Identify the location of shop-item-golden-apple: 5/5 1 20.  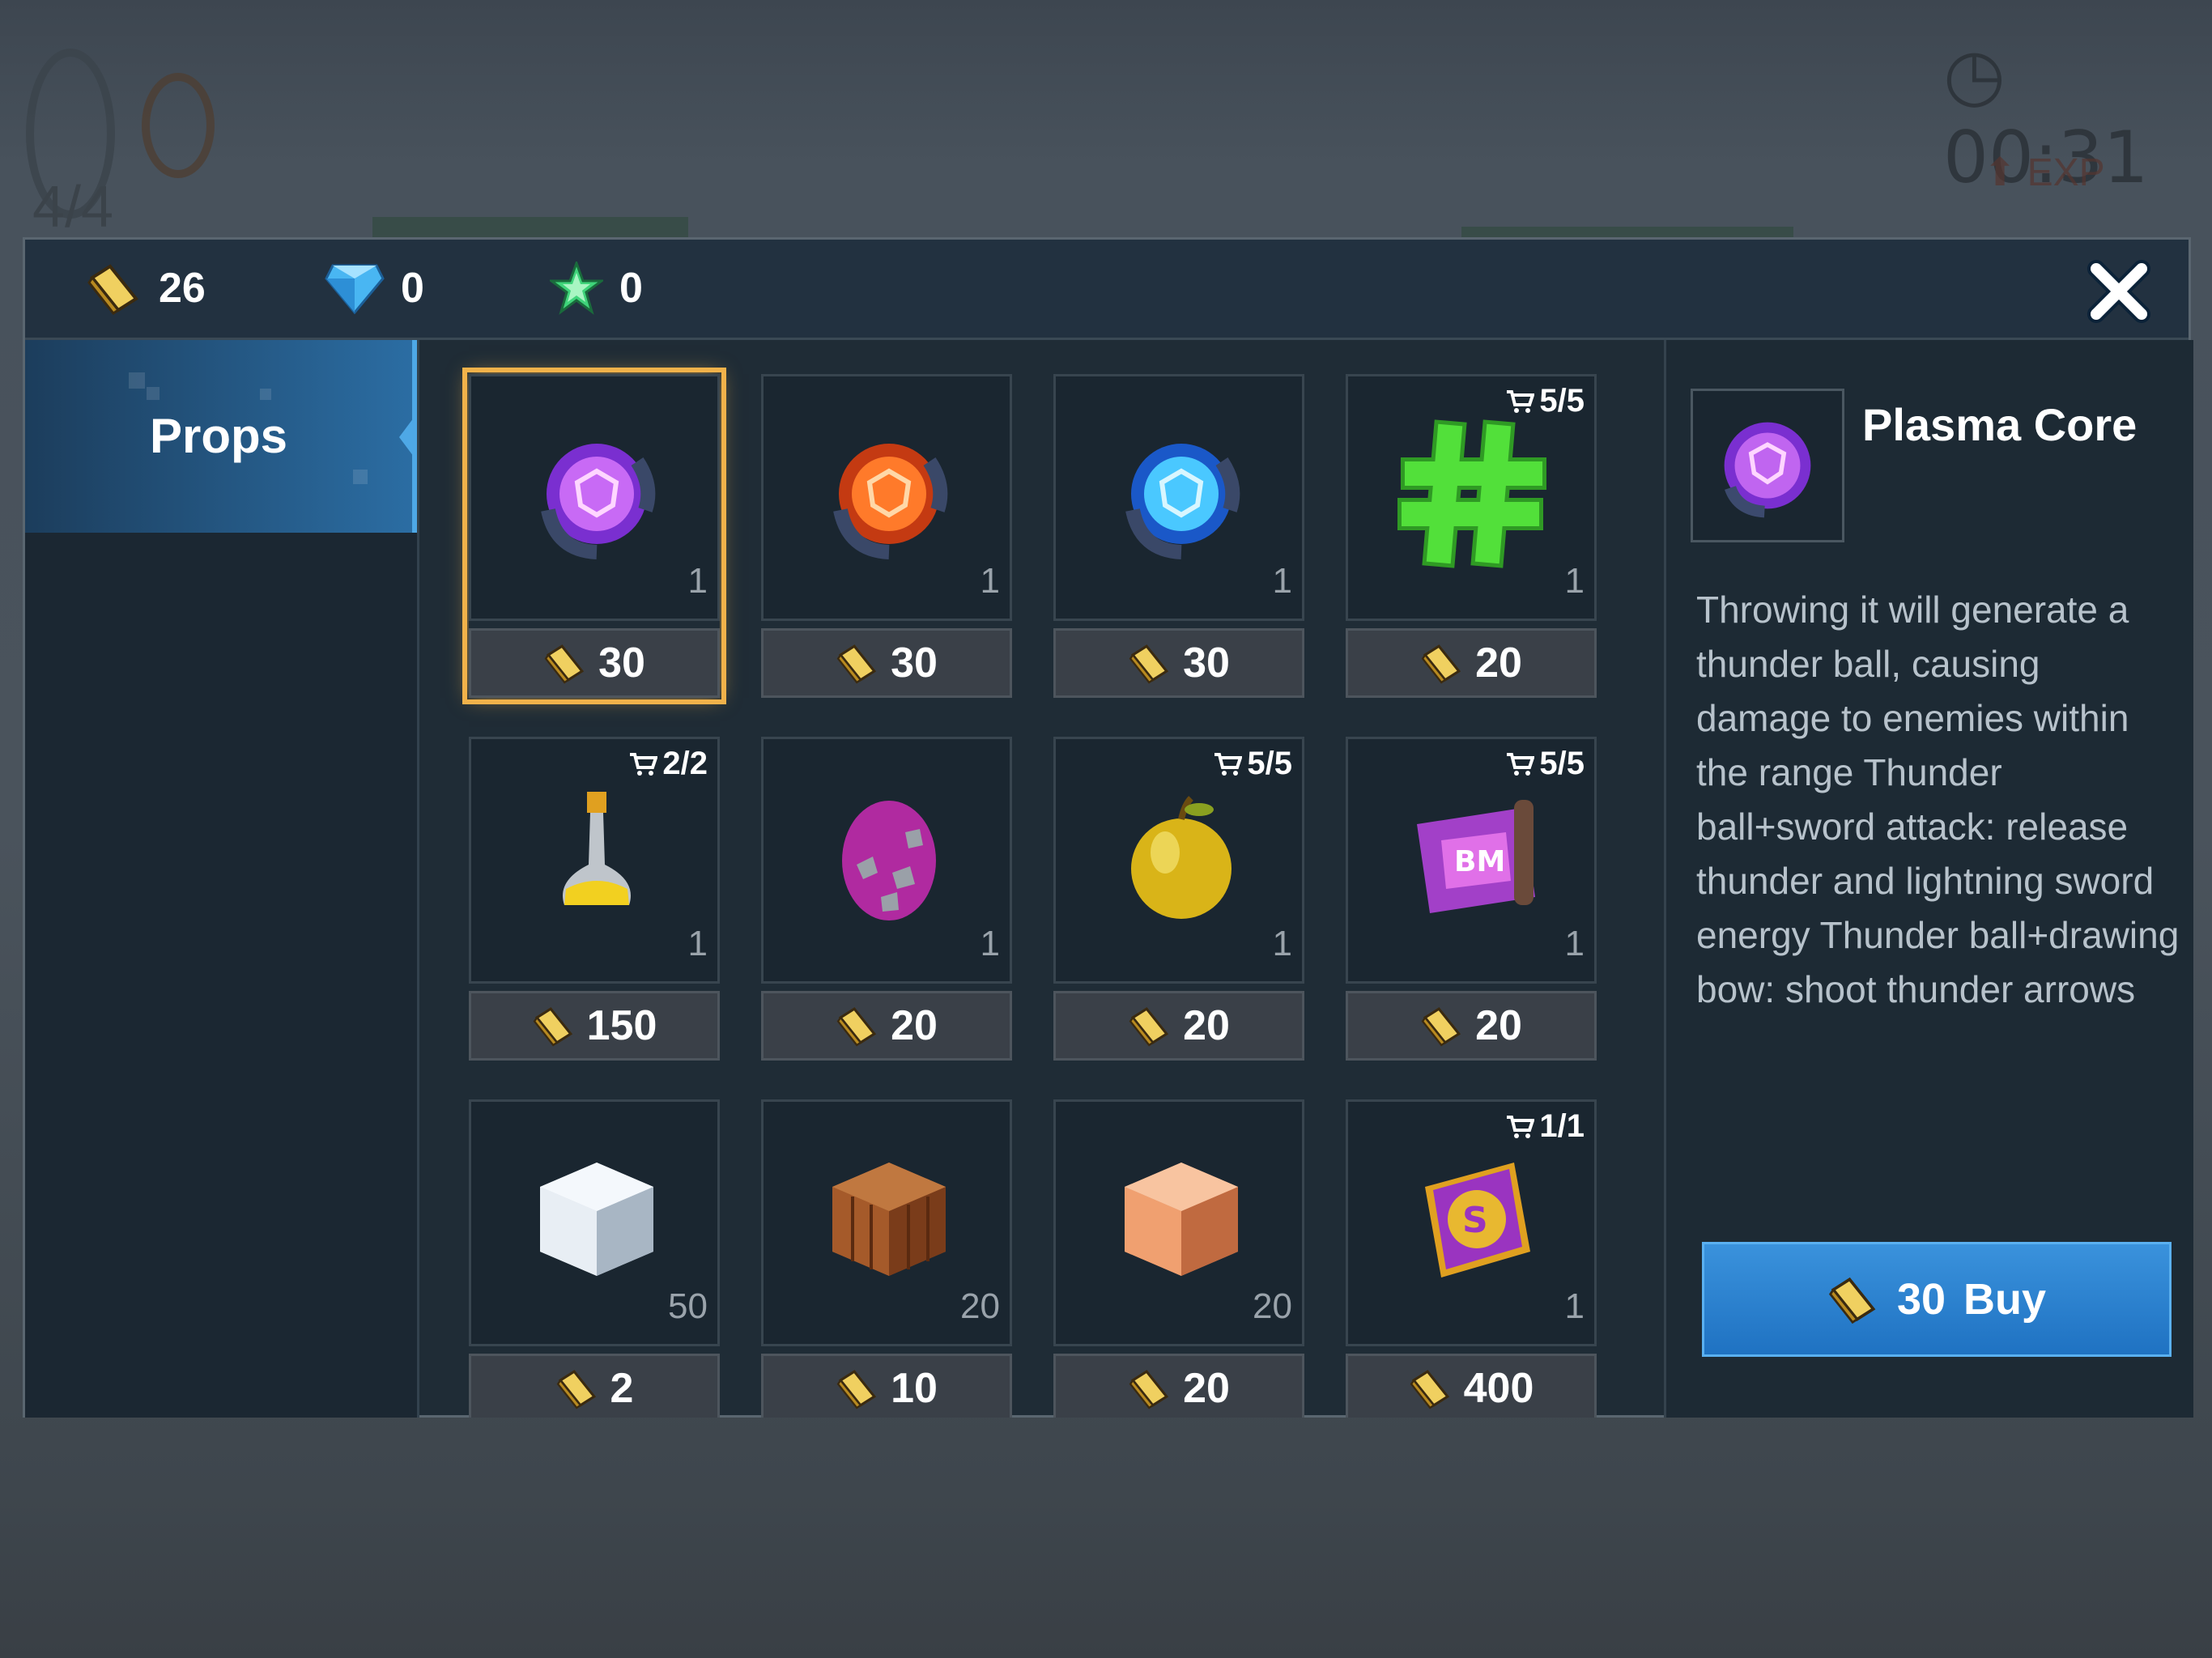
(1179, 899).